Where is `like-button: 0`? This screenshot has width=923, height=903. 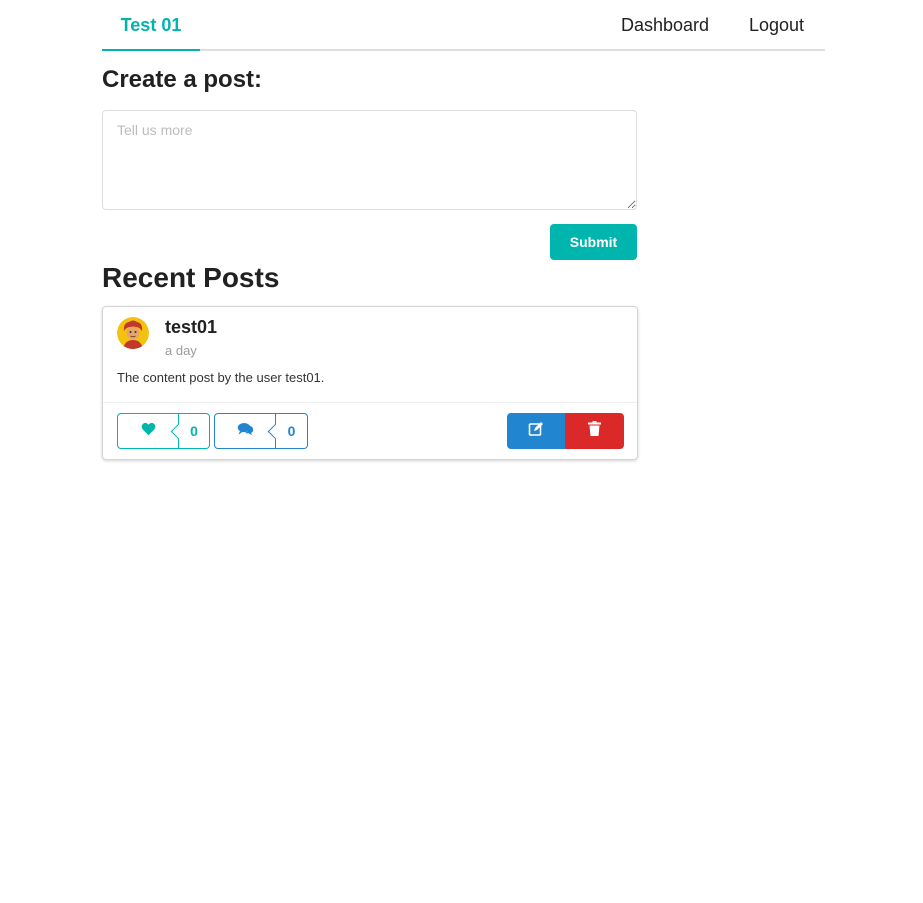 like-button: 0 is located at coordinates (163, 431).